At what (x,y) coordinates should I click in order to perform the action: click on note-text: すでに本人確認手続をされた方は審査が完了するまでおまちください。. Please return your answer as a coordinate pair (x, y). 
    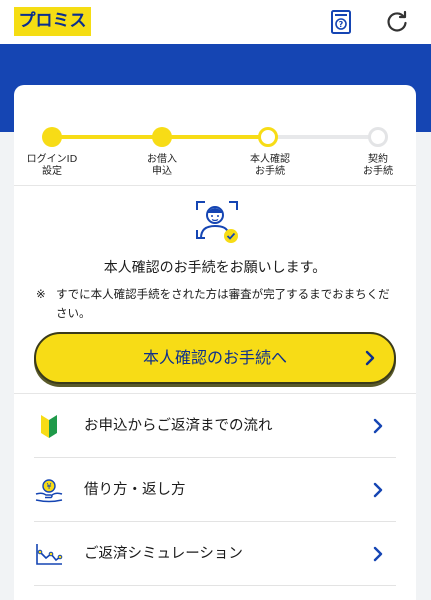
    Looking at the image, I should click on (223, 303).